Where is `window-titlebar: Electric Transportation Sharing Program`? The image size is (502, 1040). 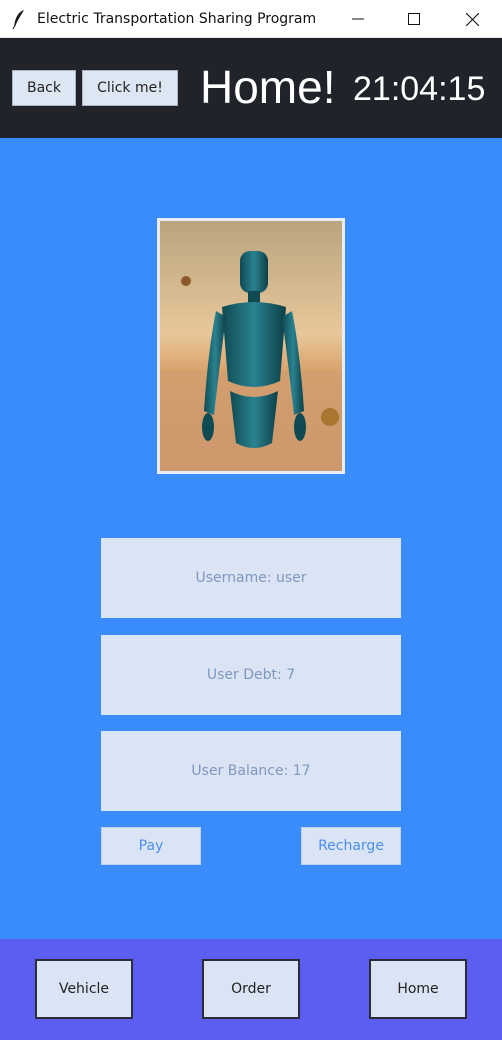 window-titlebar: Electric Transportation Sharing Program is located at coordinates (251, 19).